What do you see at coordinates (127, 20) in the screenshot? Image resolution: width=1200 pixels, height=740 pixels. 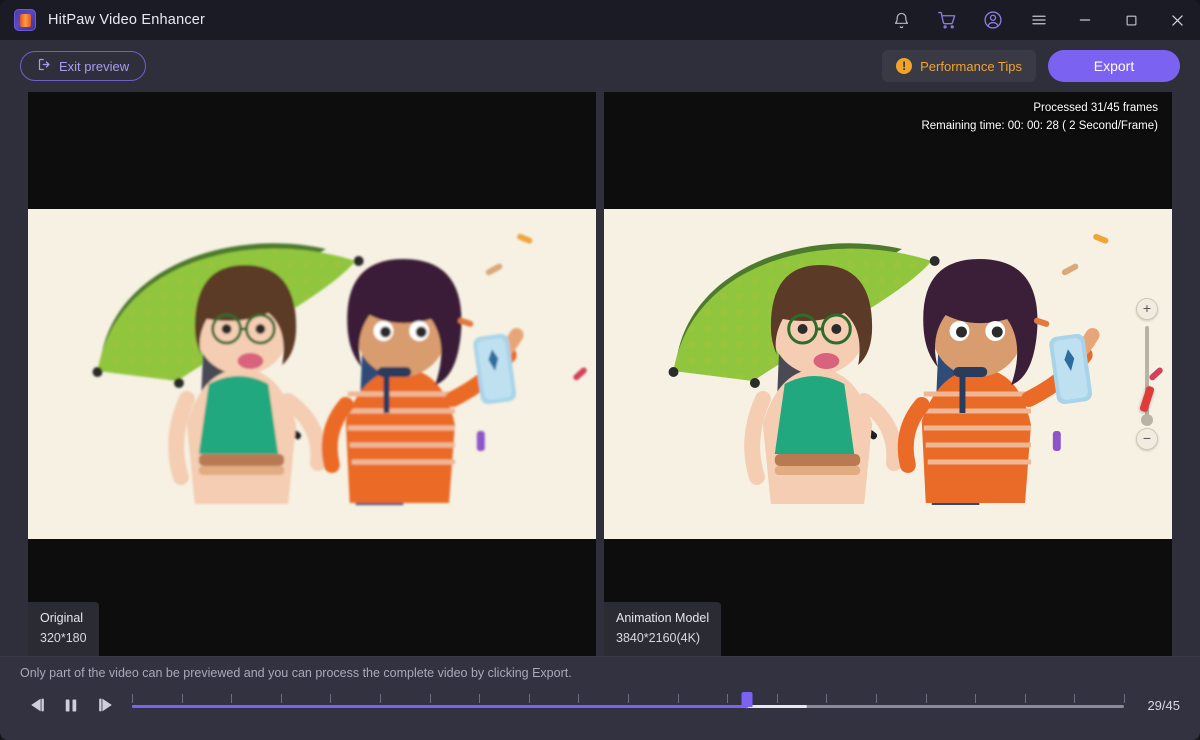 I see `app-title: HitPaw Video Enhancer` at bounding box center [127, 20].